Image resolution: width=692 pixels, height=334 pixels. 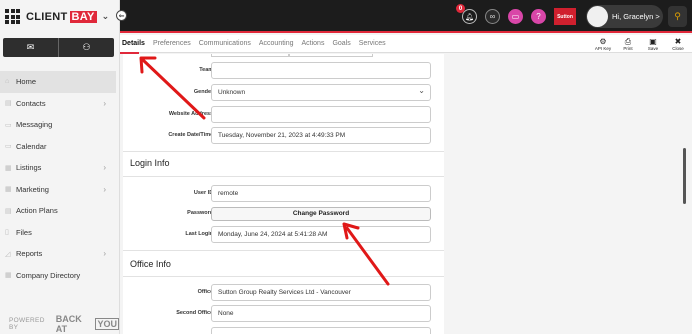 What do you see at coordinates (225, 43) in the screenshot?
I see `tab-communications: Communications` at bounding box center [225, 43].